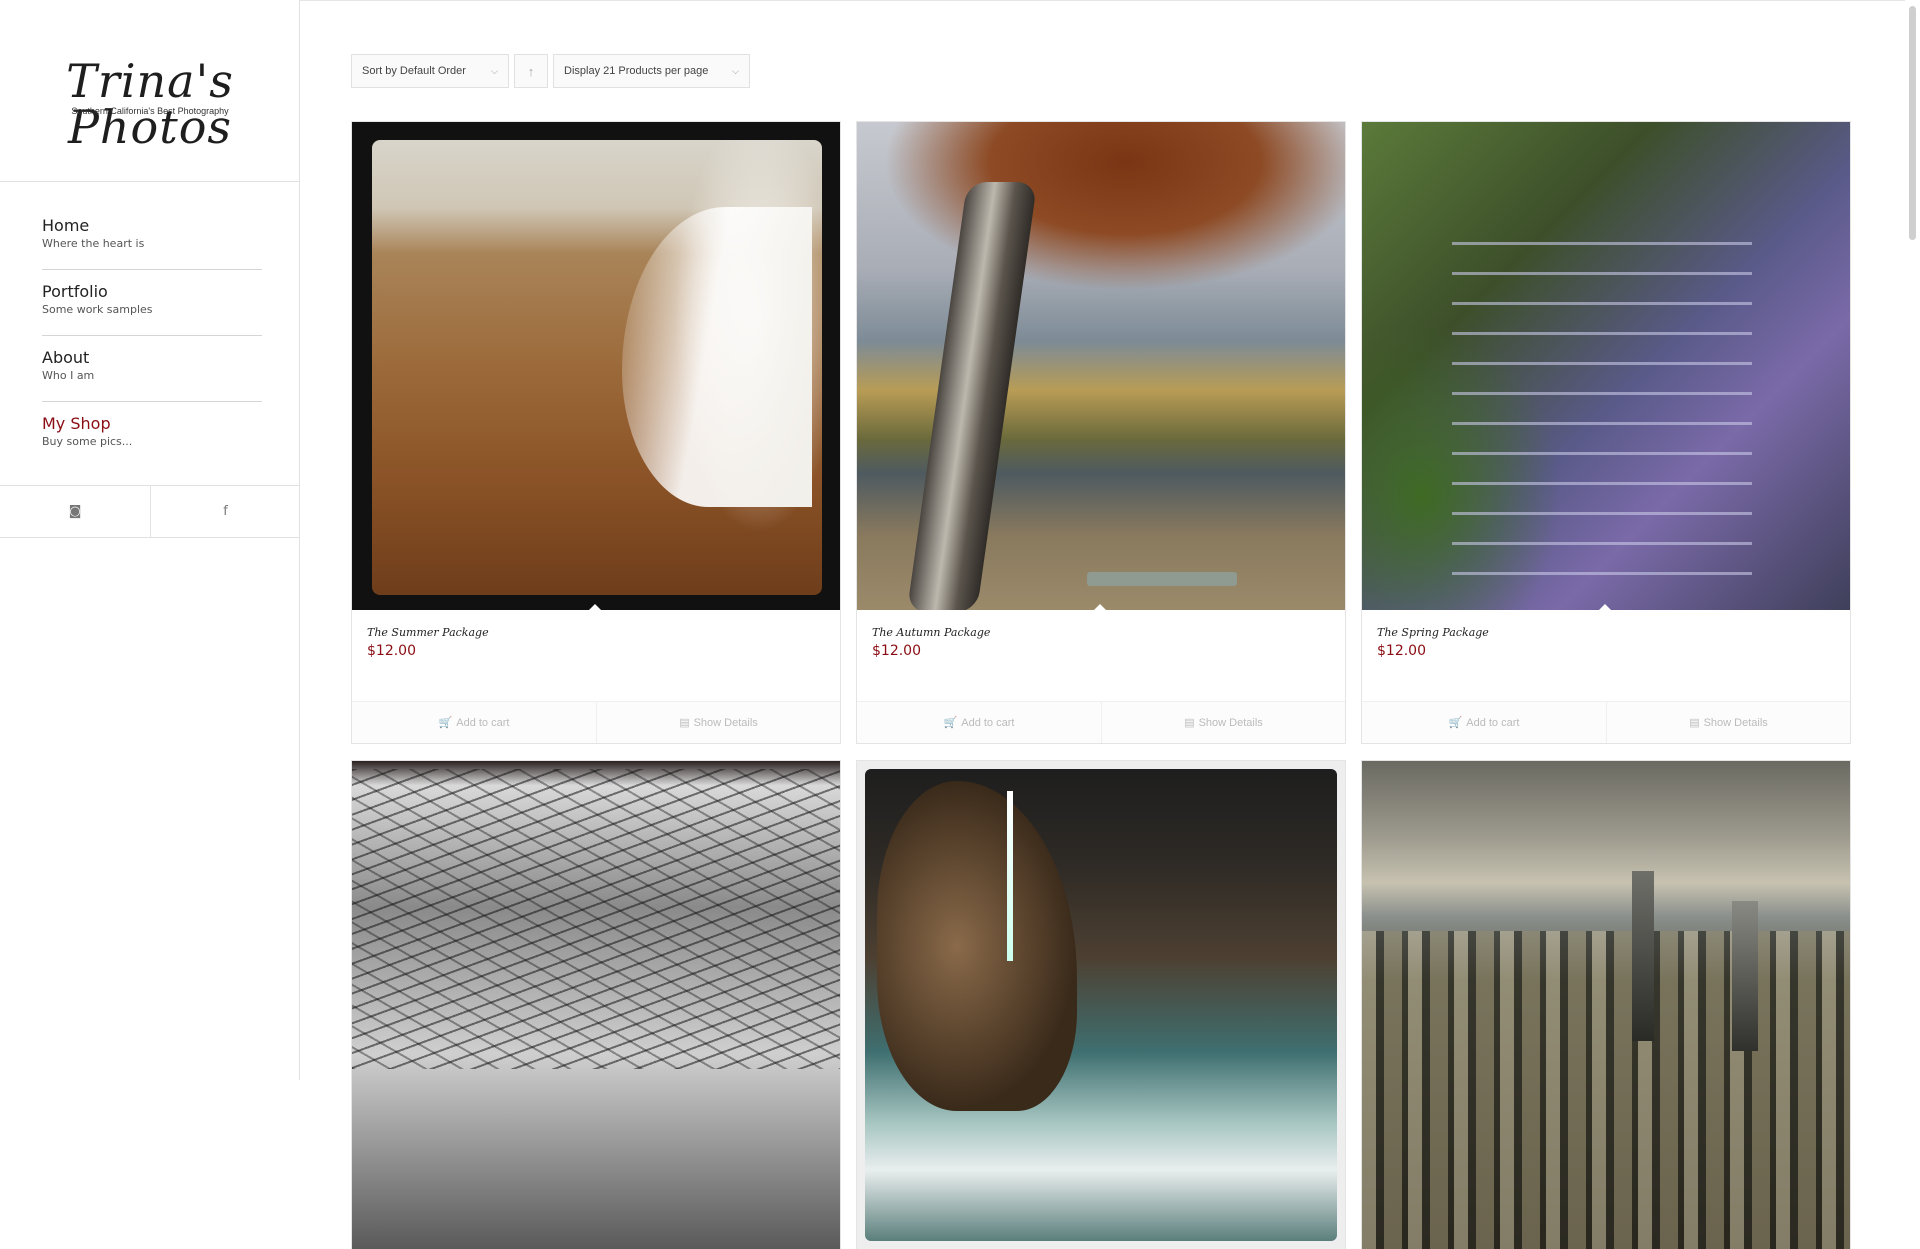 The height and width of the screenshot is (1249, 1920). I want to click on product-info: The Spring Package $12.00, so click(1606, 655).